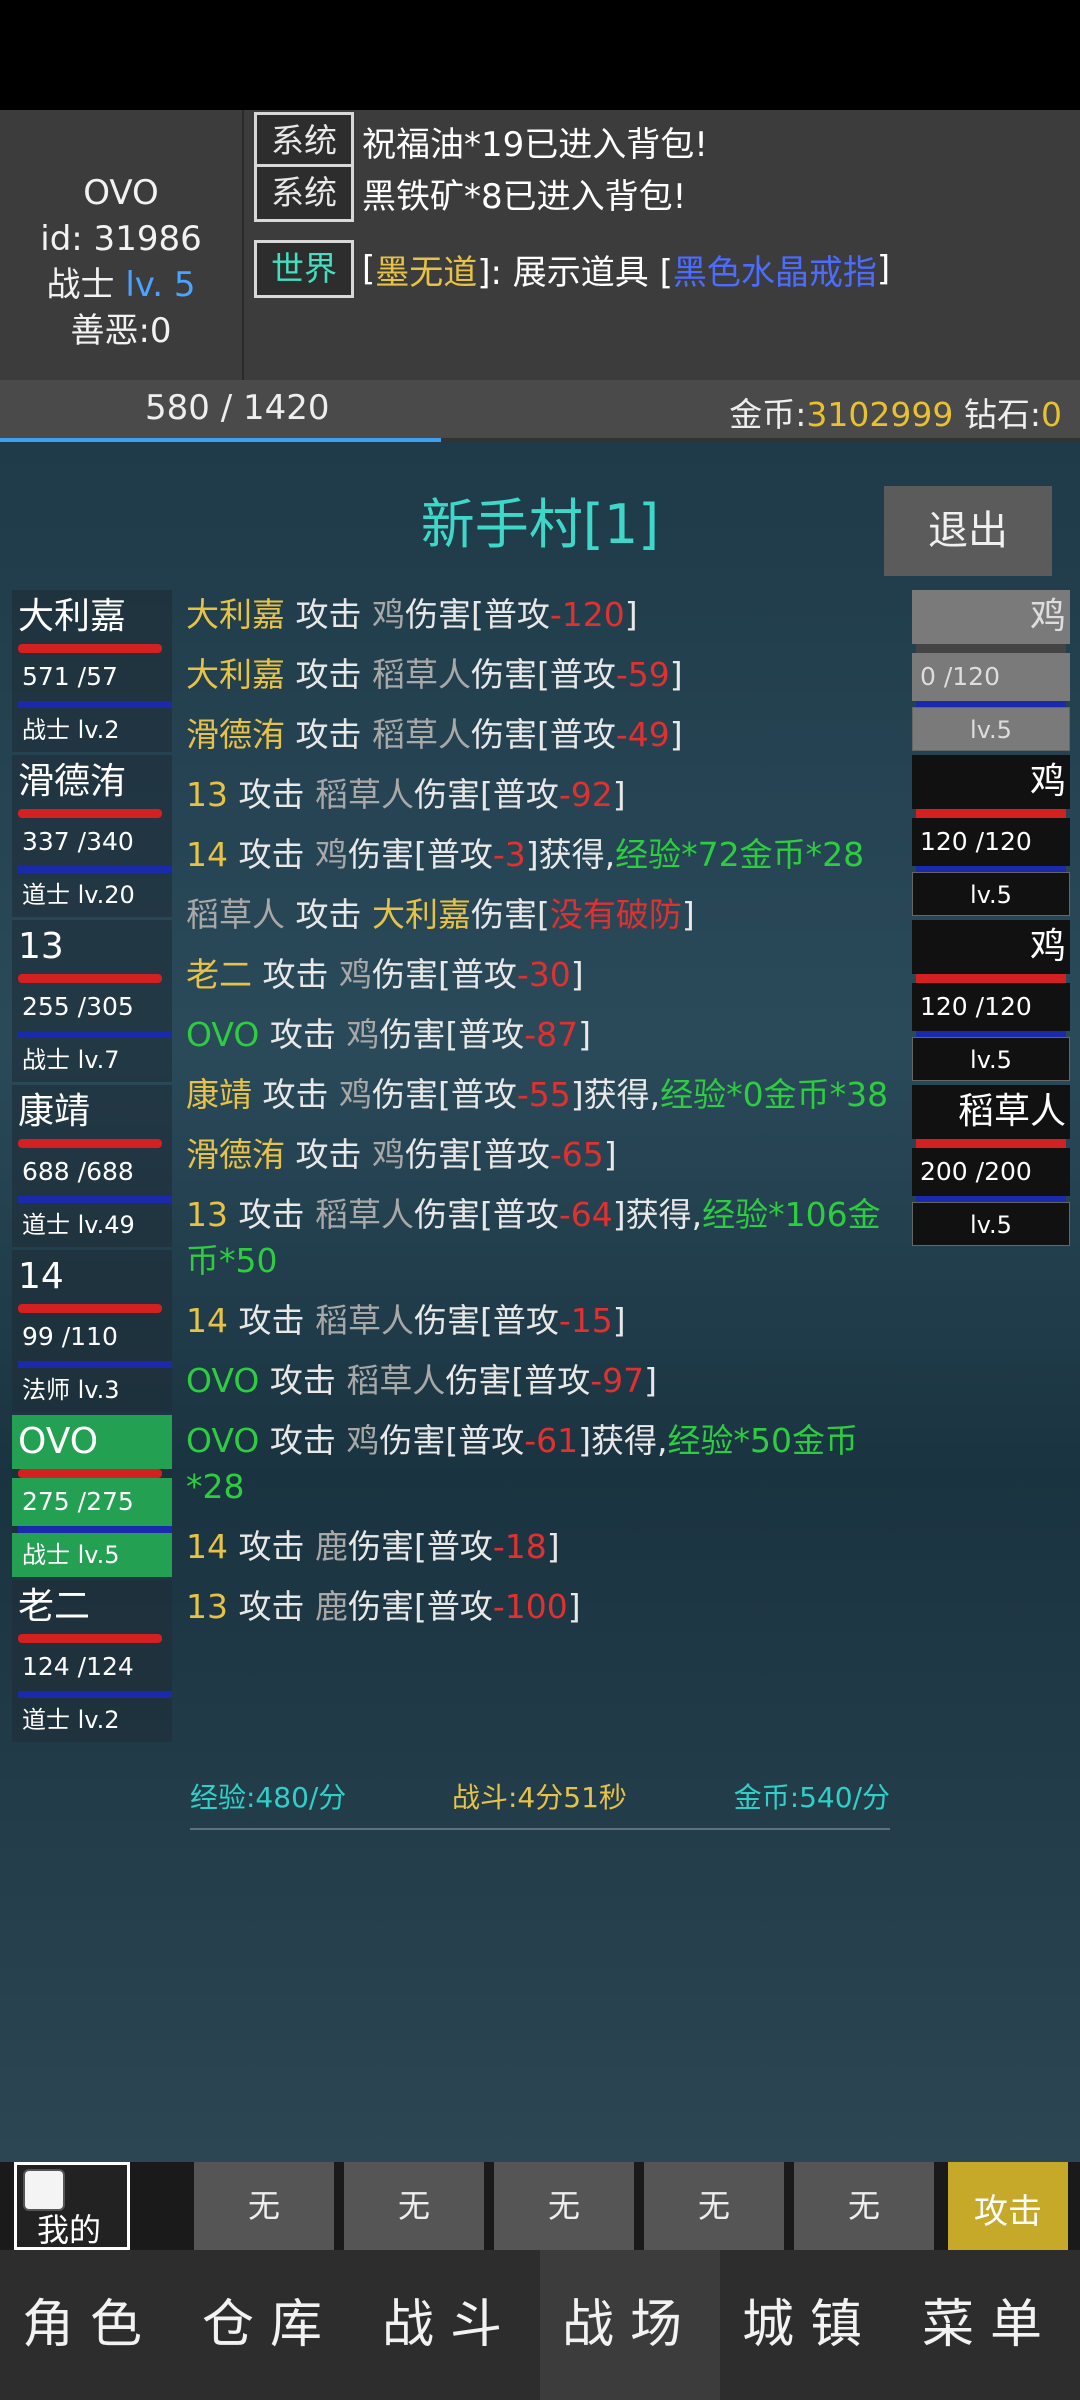  Describe the element at coordinates (968, 531) in the screenshot. I see `exit-button: 退出` at that location.